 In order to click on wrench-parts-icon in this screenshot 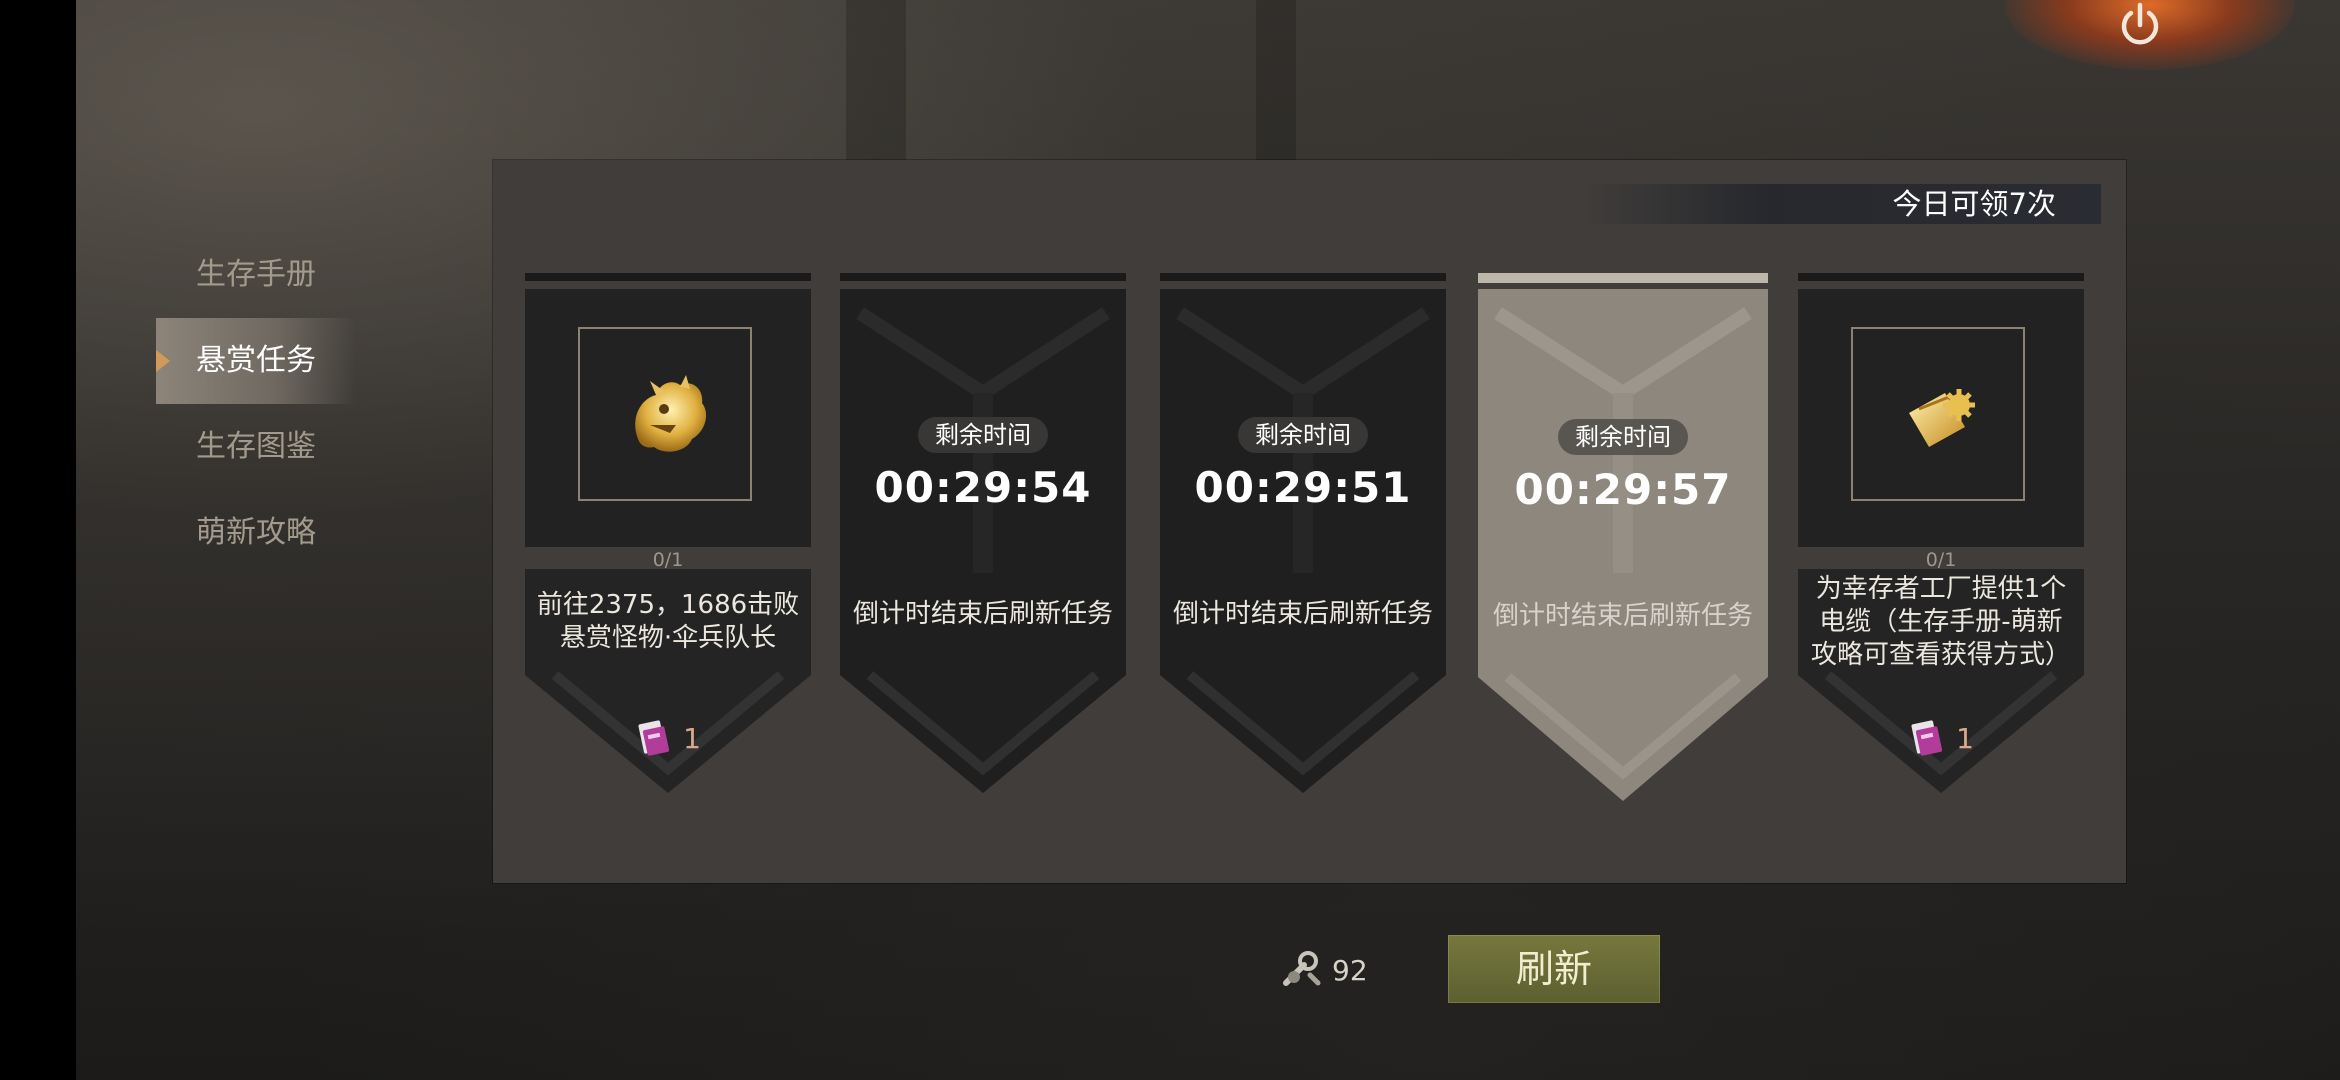, I will do `click(1302, 968)`.